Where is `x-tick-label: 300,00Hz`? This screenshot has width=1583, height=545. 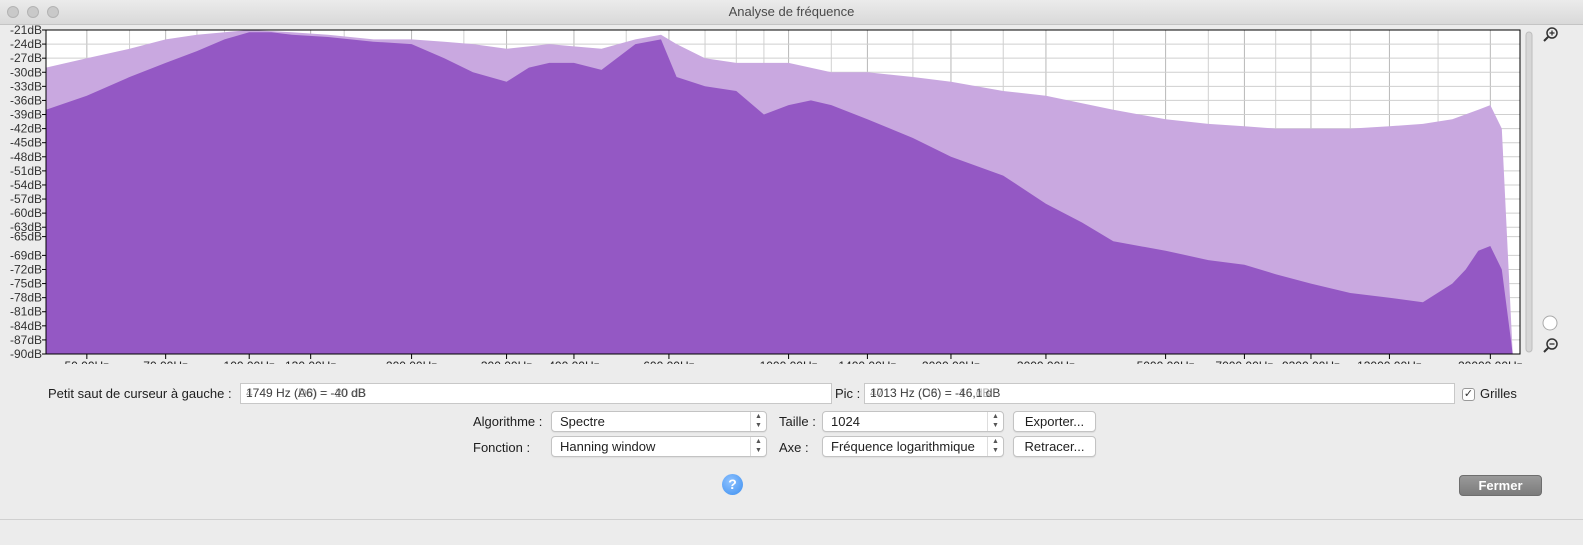 x-tick-label: 300,00Hz is located at coordinates (506, 361).